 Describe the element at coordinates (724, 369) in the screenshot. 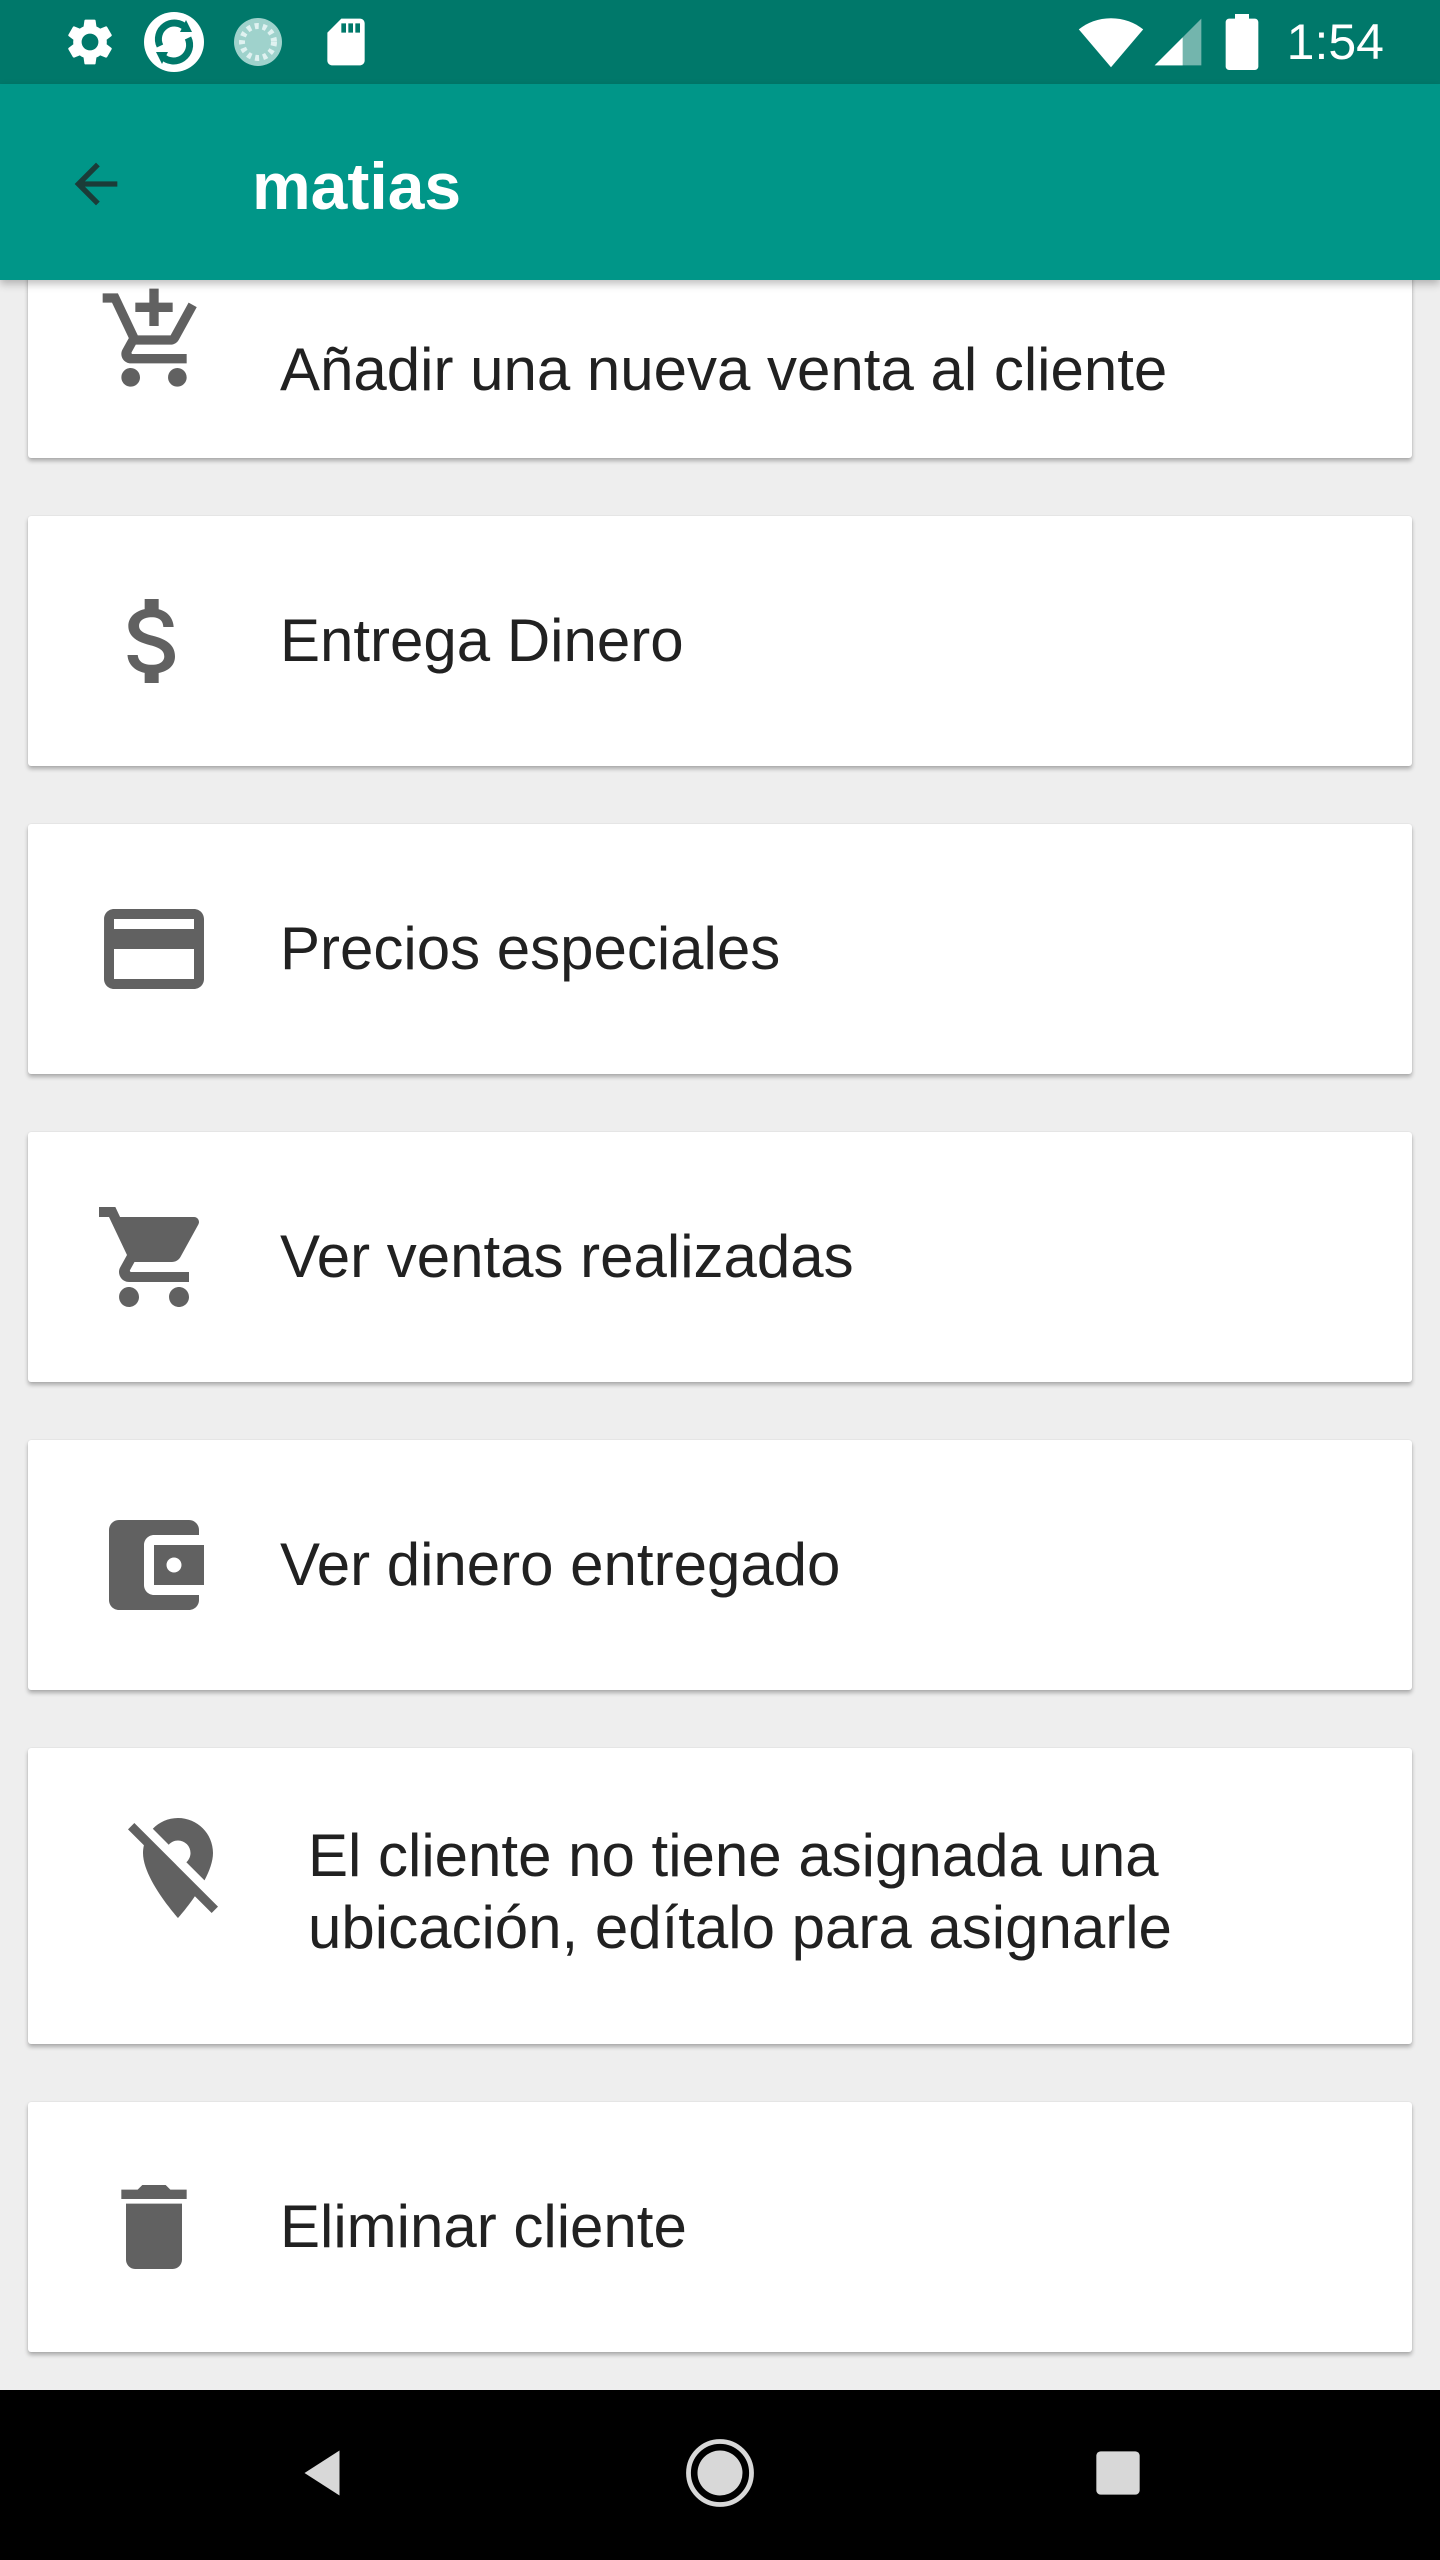

I see `add-sale-label: Añadir una nueva venta al cliente` at that location.